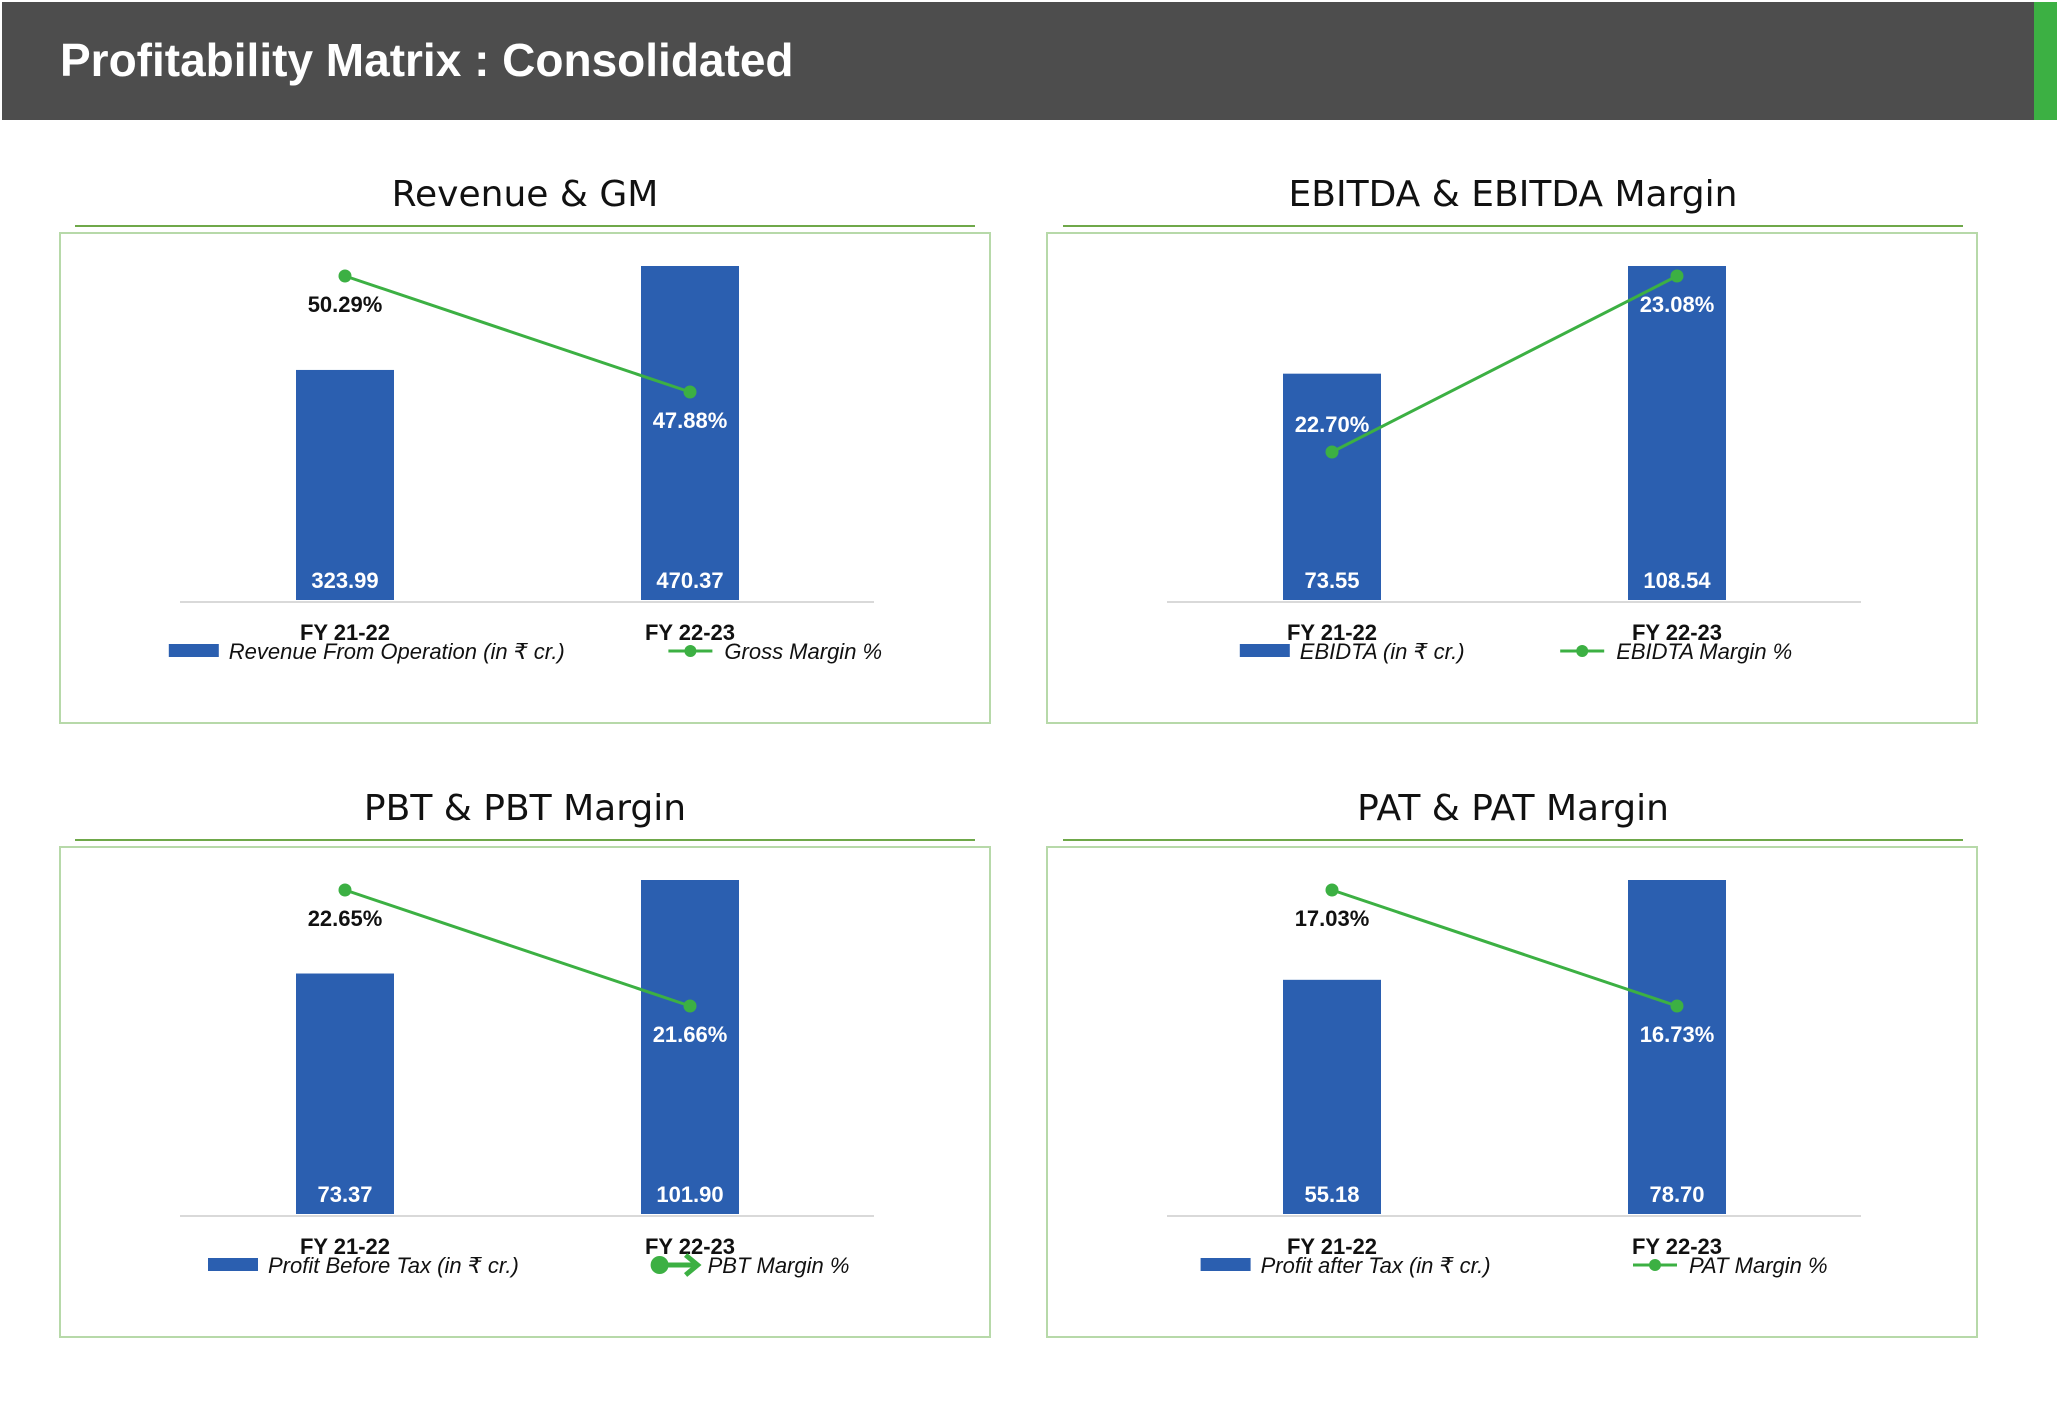 This screenshot has width=2057, height=1403. I want to click on bar-value-label: 470.37, so click(689, 580).